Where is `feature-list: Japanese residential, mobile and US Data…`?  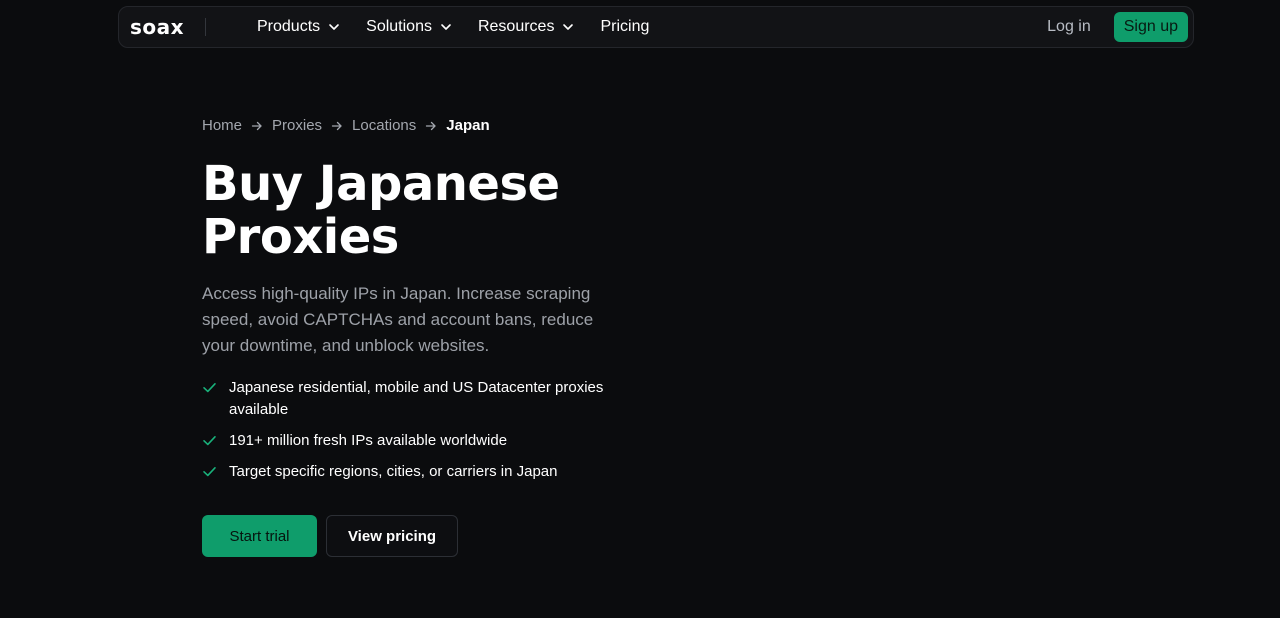
feature-list: Japanese residential, mobile and US Data… is located at coordinates (412, 434).